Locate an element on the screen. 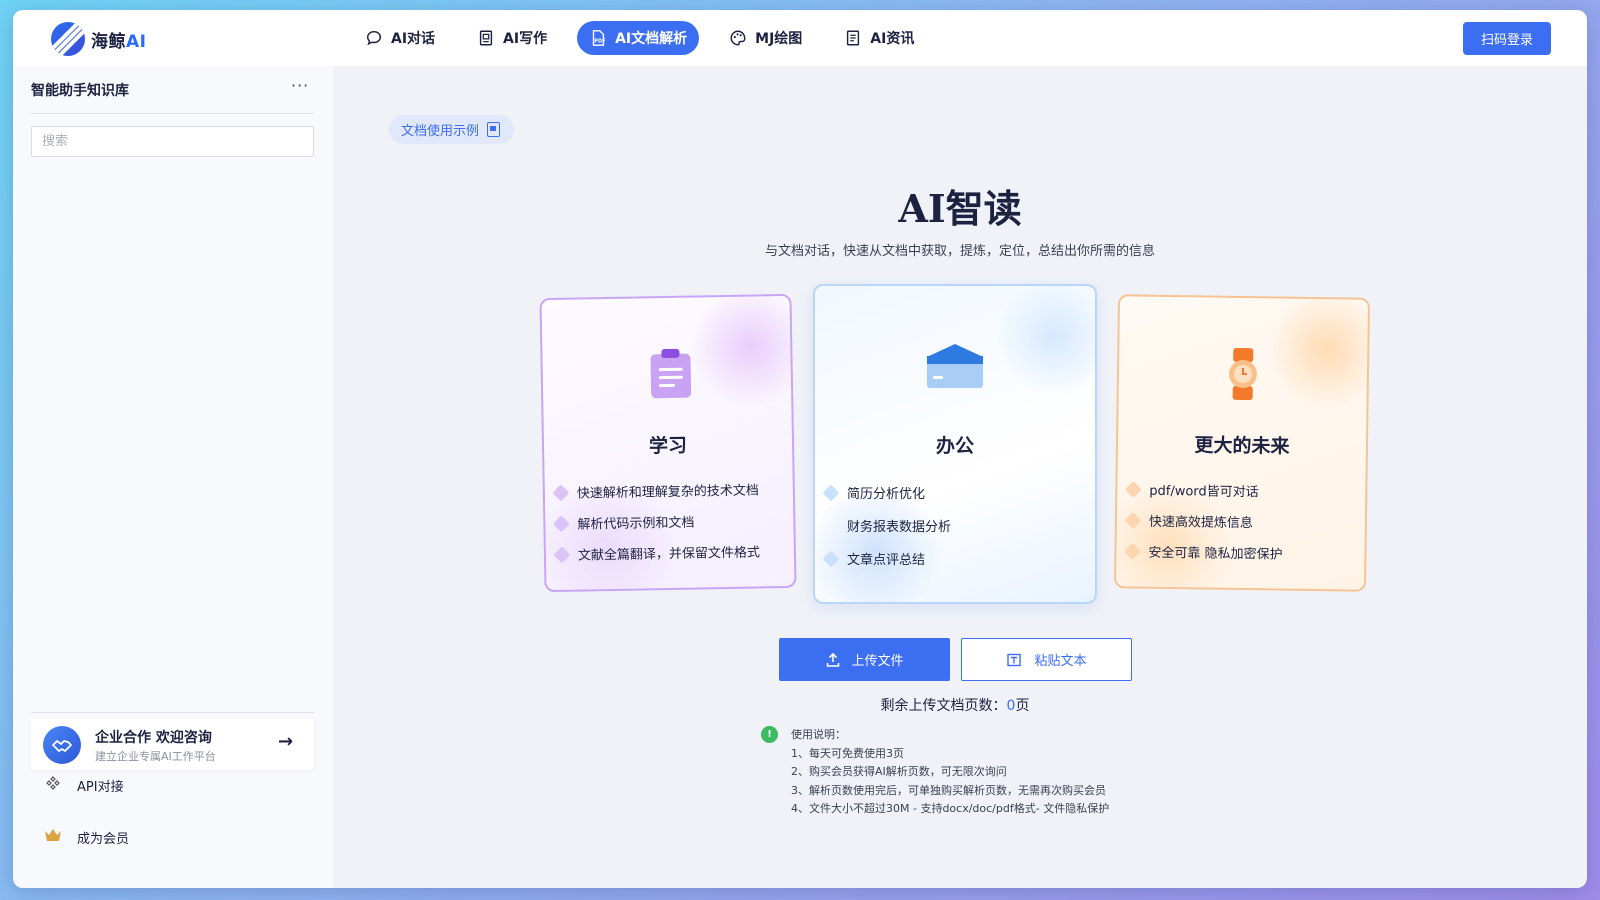 This screenshot has height=900, width=1600. knowledge-base-title: 智能助手知识库 is located at coordinates (80, 91).